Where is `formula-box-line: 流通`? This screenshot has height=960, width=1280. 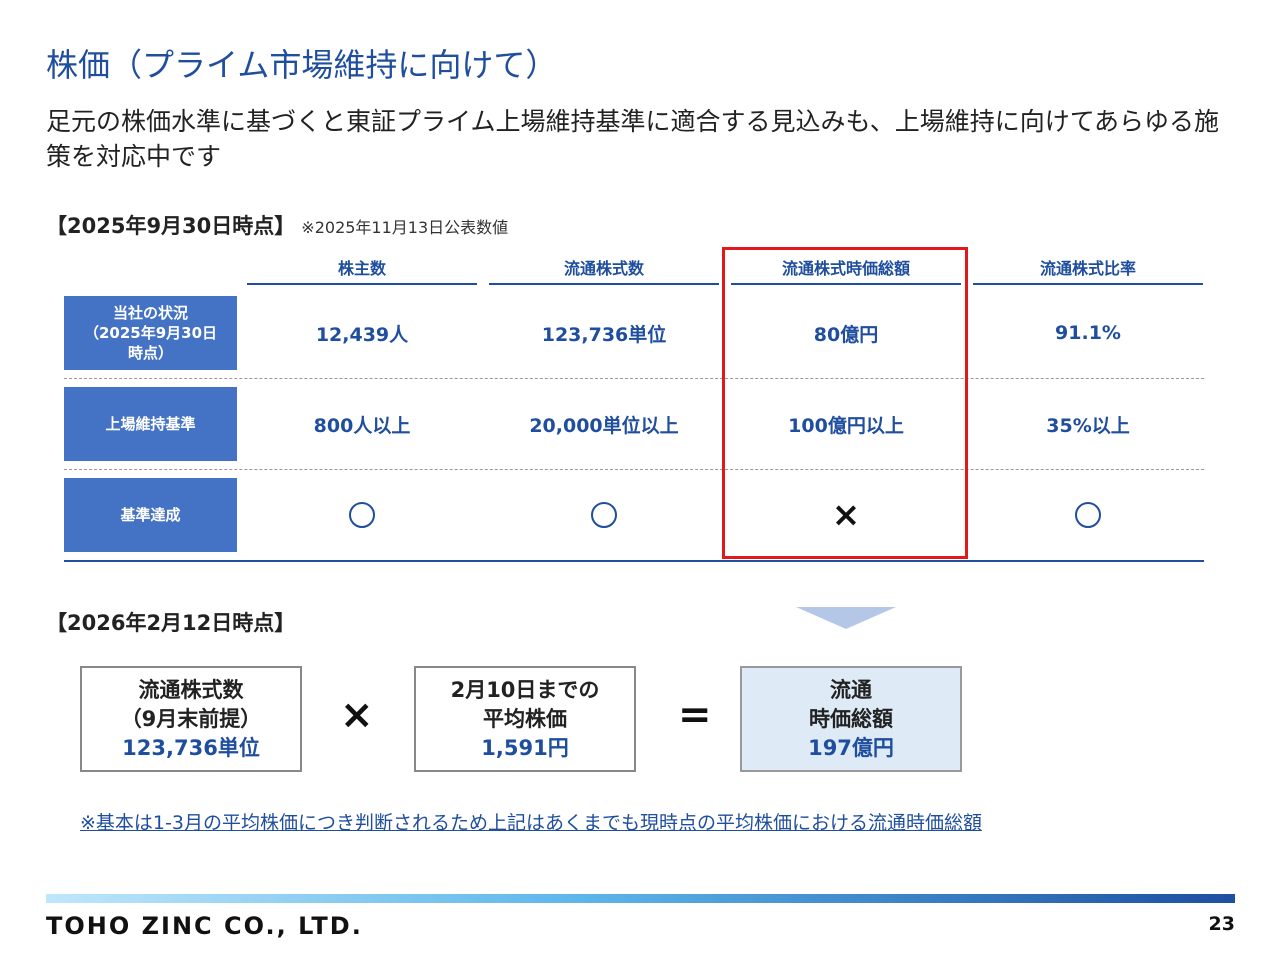 formula-box-line: 流通 is located at coordinates (851, 689).